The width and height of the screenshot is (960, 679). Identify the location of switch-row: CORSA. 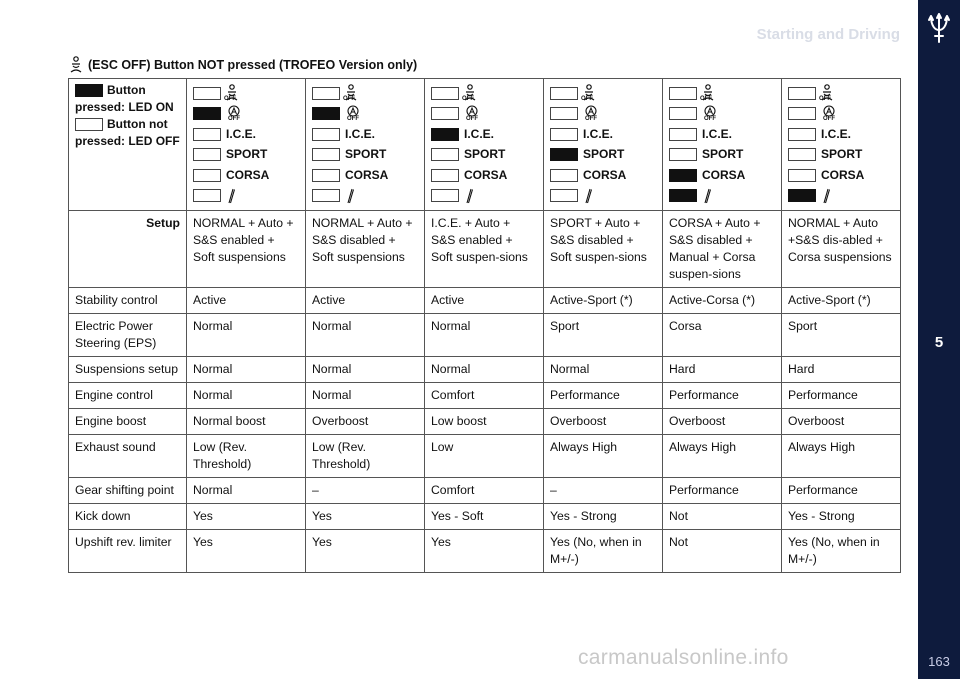
(484, 175).